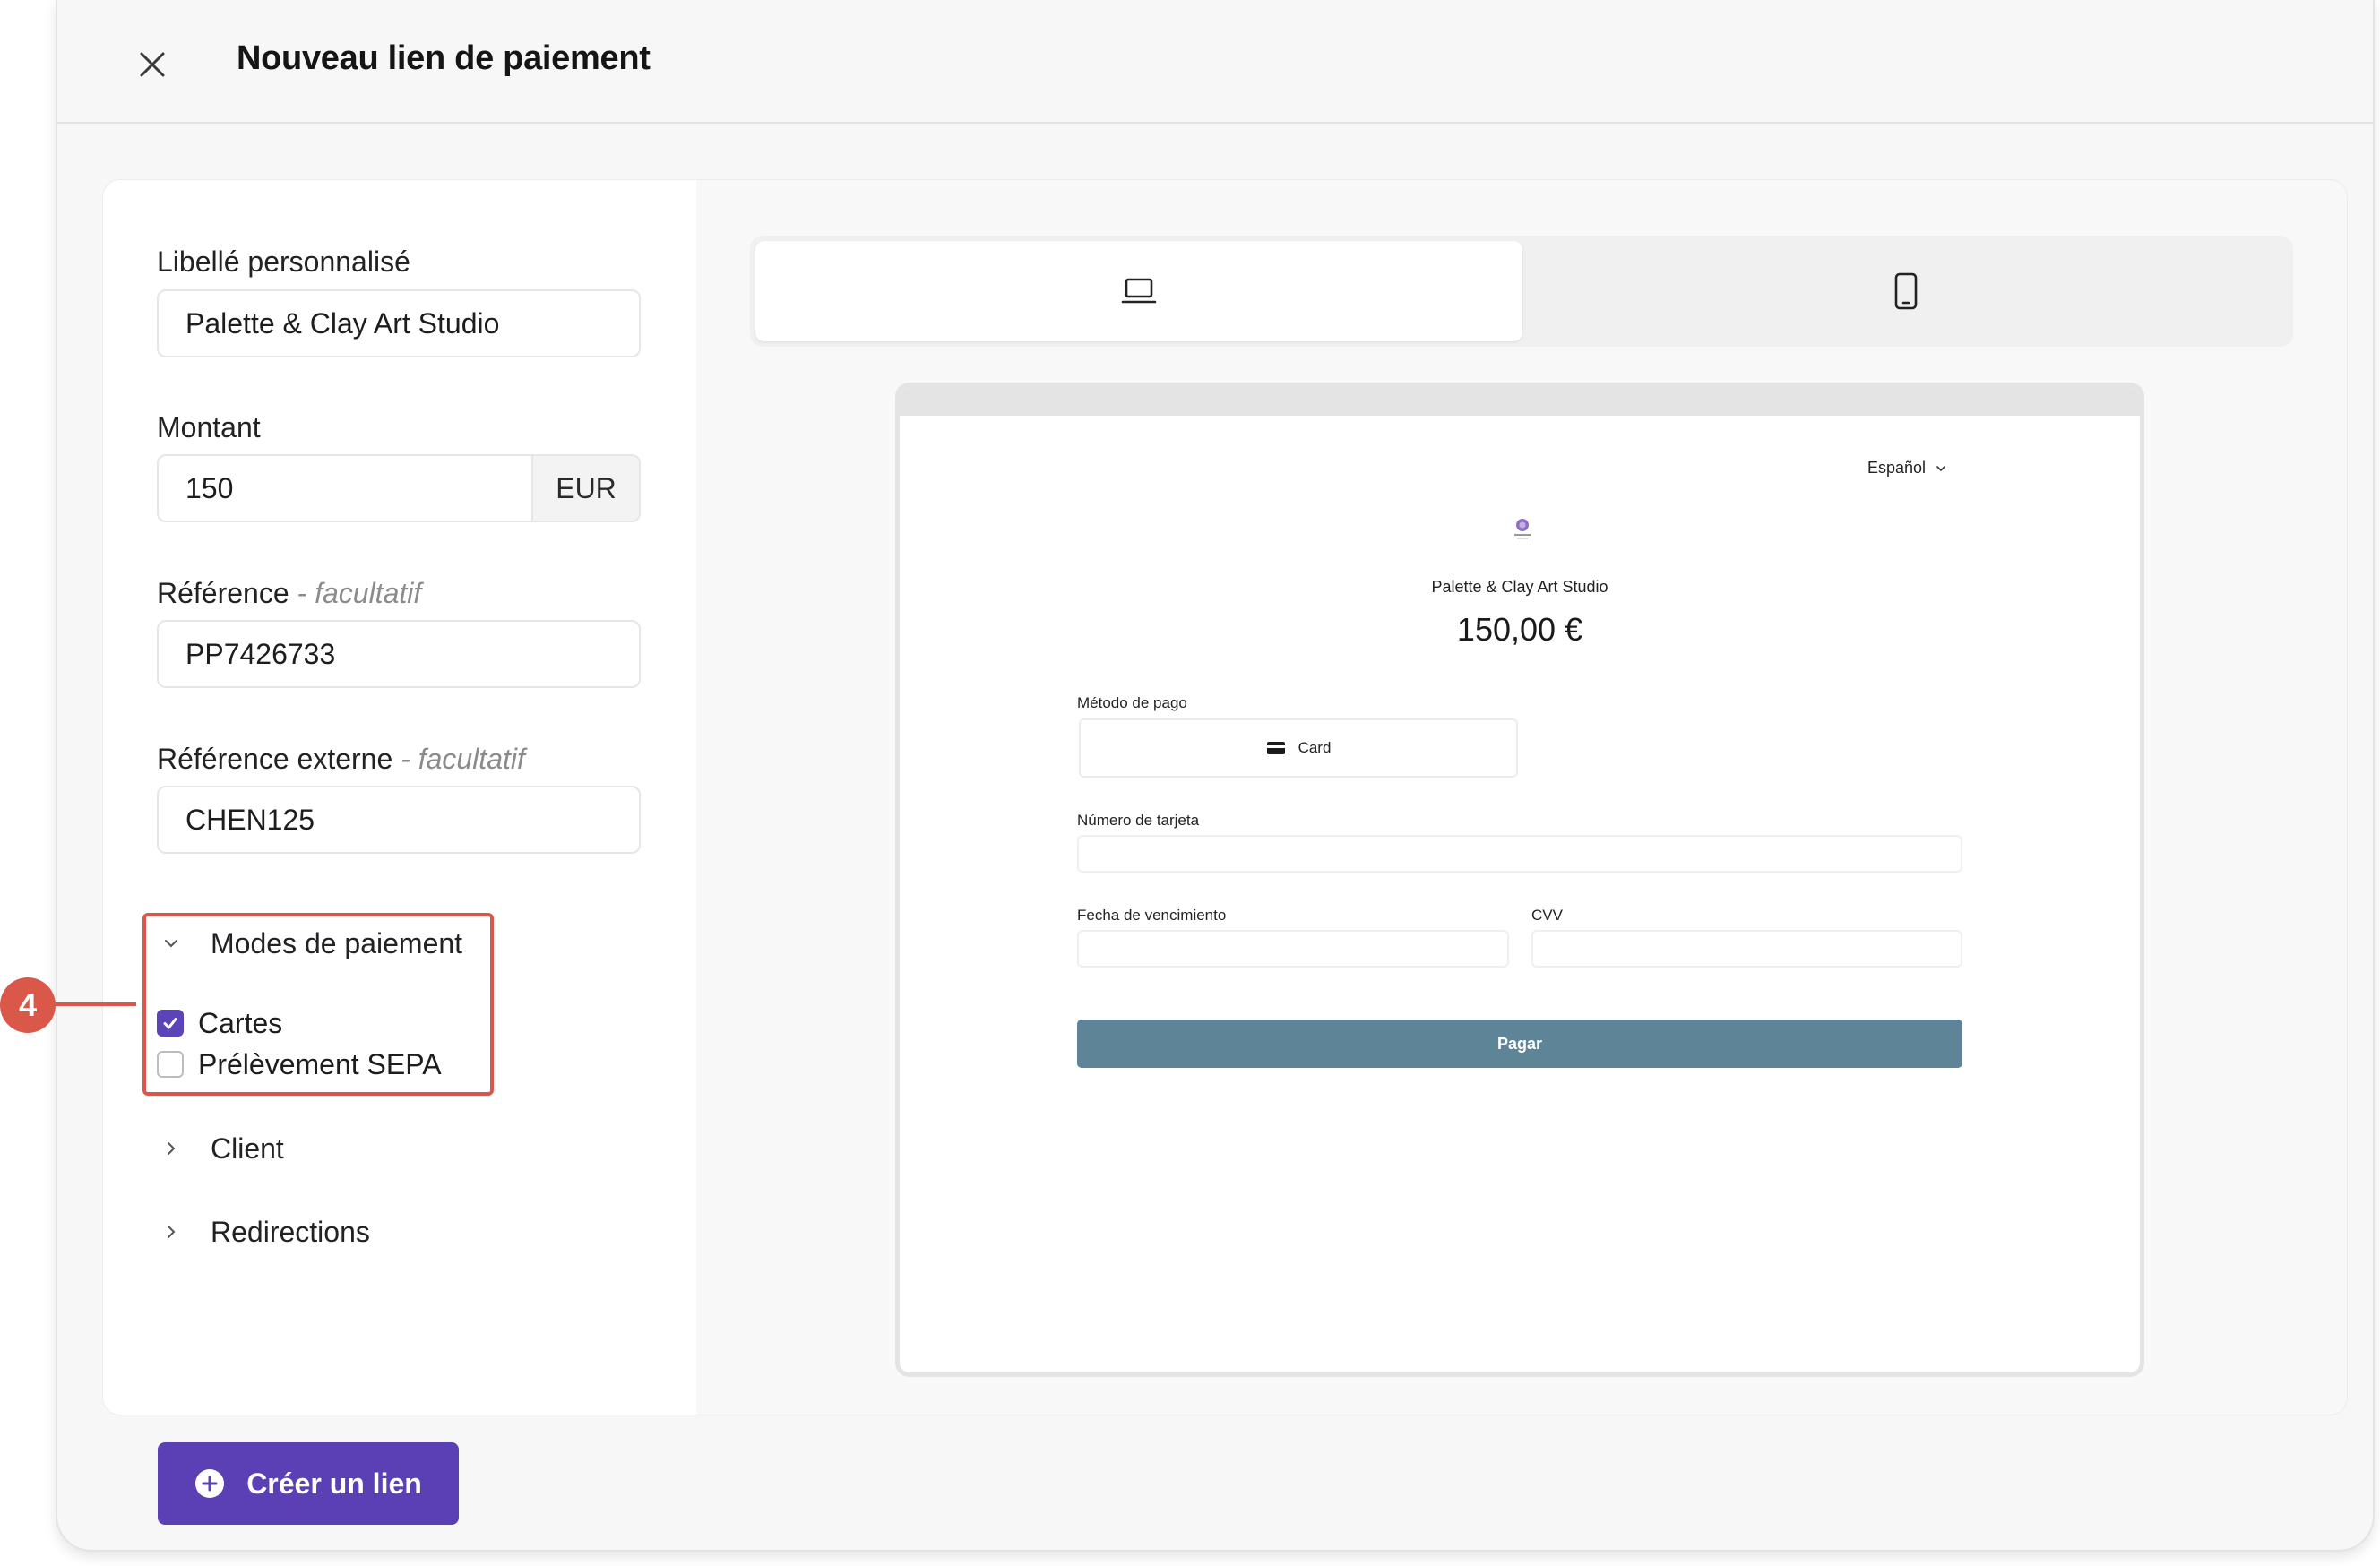 Image resolution: width=2380 pixels, height=1566 pixels. Describe the element at coordinates (1520, 629) in the screenshot. I see `amount-display: 150,00 €` at that location.